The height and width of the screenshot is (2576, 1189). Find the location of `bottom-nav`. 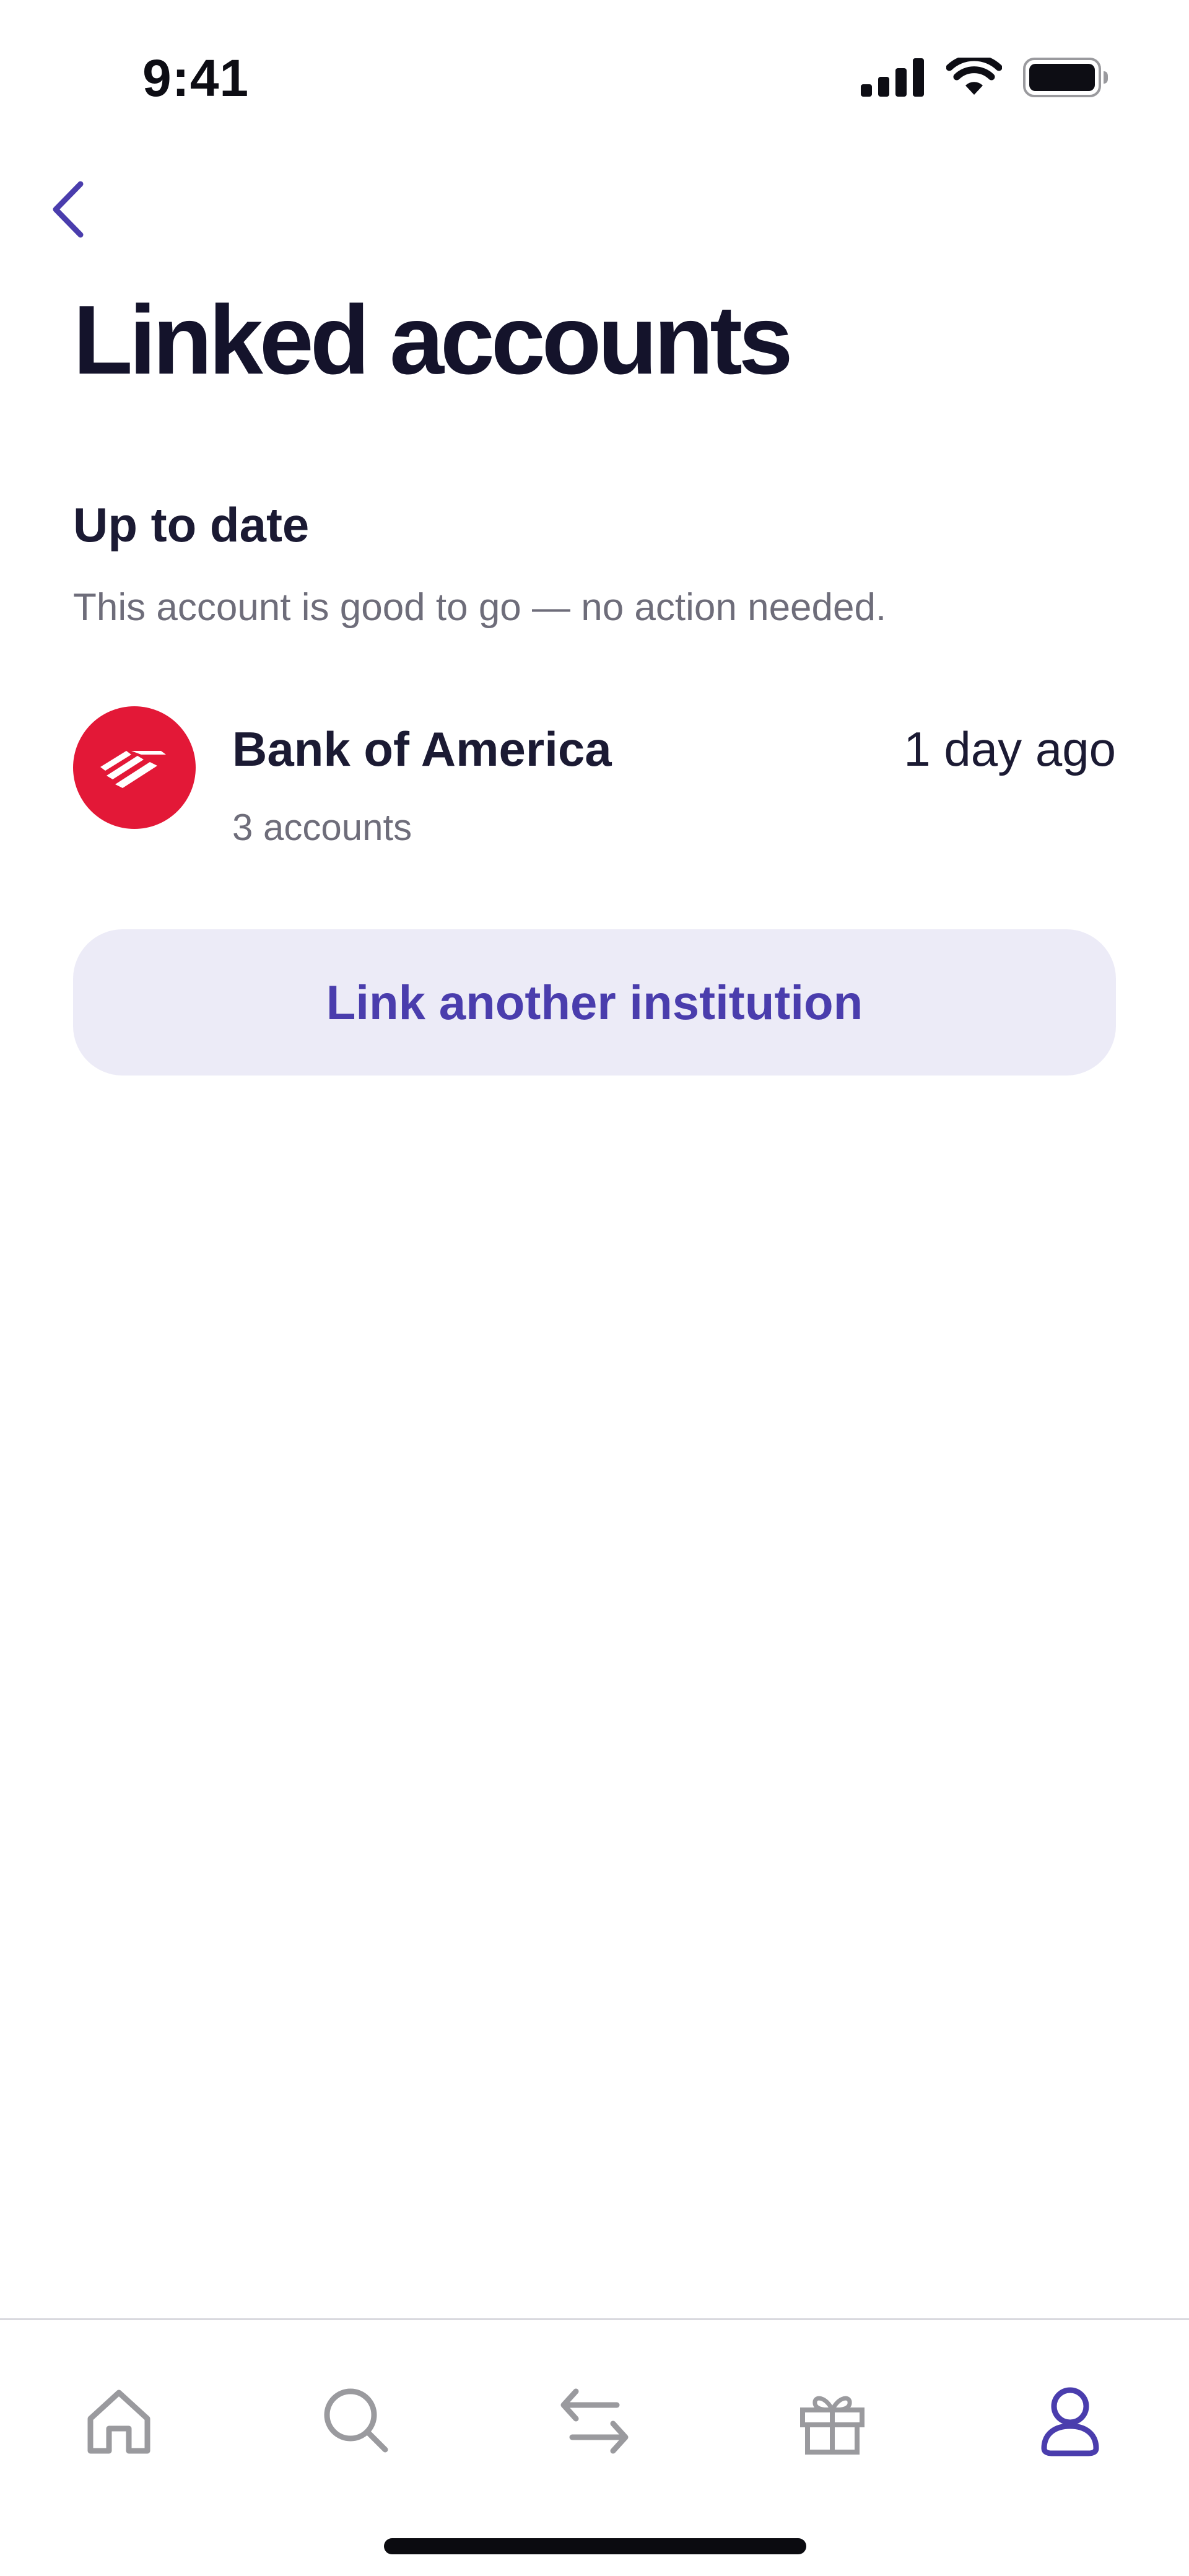

bottom-nav is located at coordinates (594, 2447).